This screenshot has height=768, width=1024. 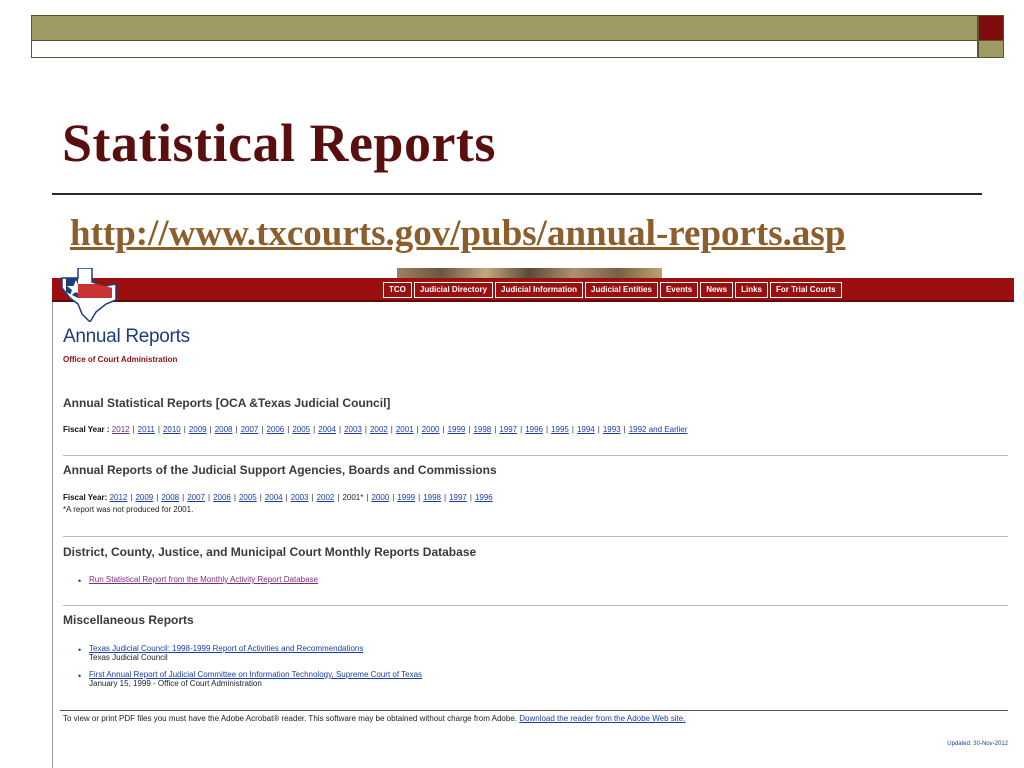 What do you see at coordinates (120, 359) in the screenshot?
I see `page-subtitle: Office of Court Administration` at bounding box center [120, 359].